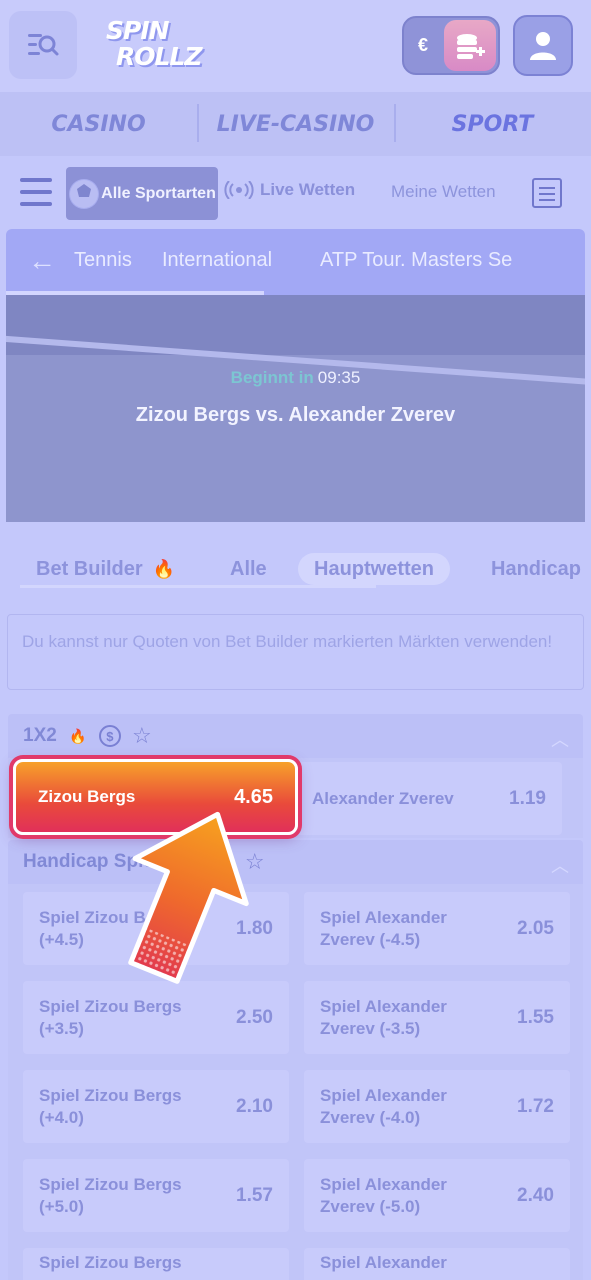 The width and height of the screenshot is (591, 1280). Describe the element at coordinates (535, 1017) in the screenshot. I see `odd-value: 1.55` at that location.